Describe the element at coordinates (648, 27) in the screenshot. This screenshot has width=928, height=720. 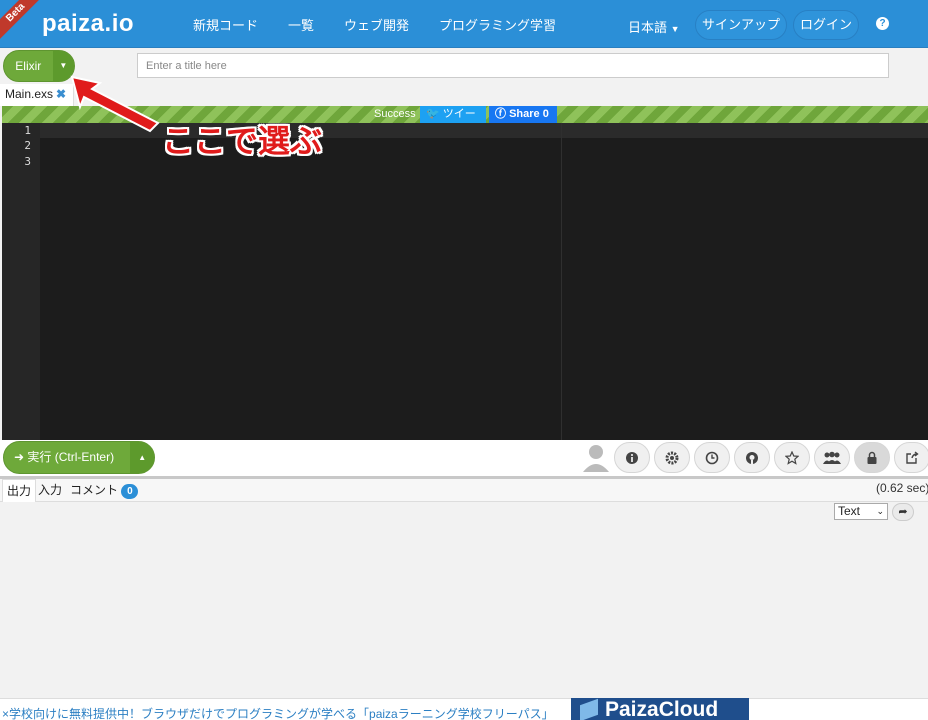
I see `language-label: 日本語` at that location.